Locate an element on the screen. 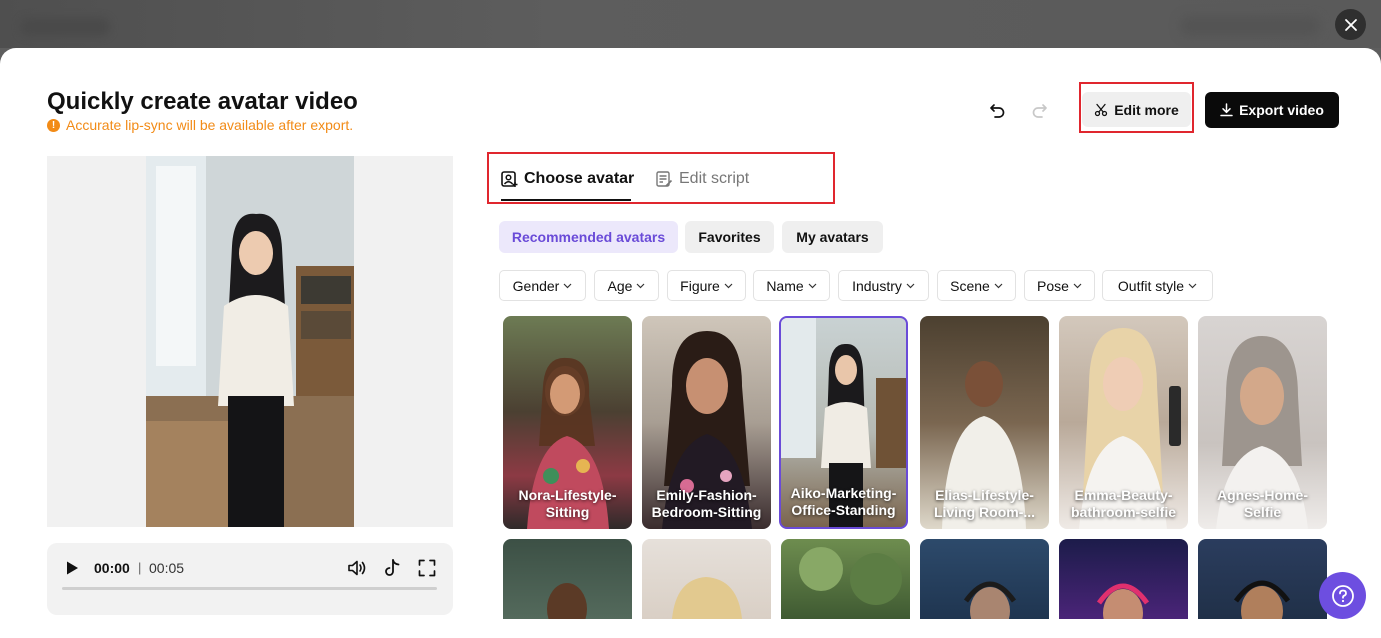 This screenshot has width=1381, height=638. filter-scene: Scene is located at coordinates (976, 285).